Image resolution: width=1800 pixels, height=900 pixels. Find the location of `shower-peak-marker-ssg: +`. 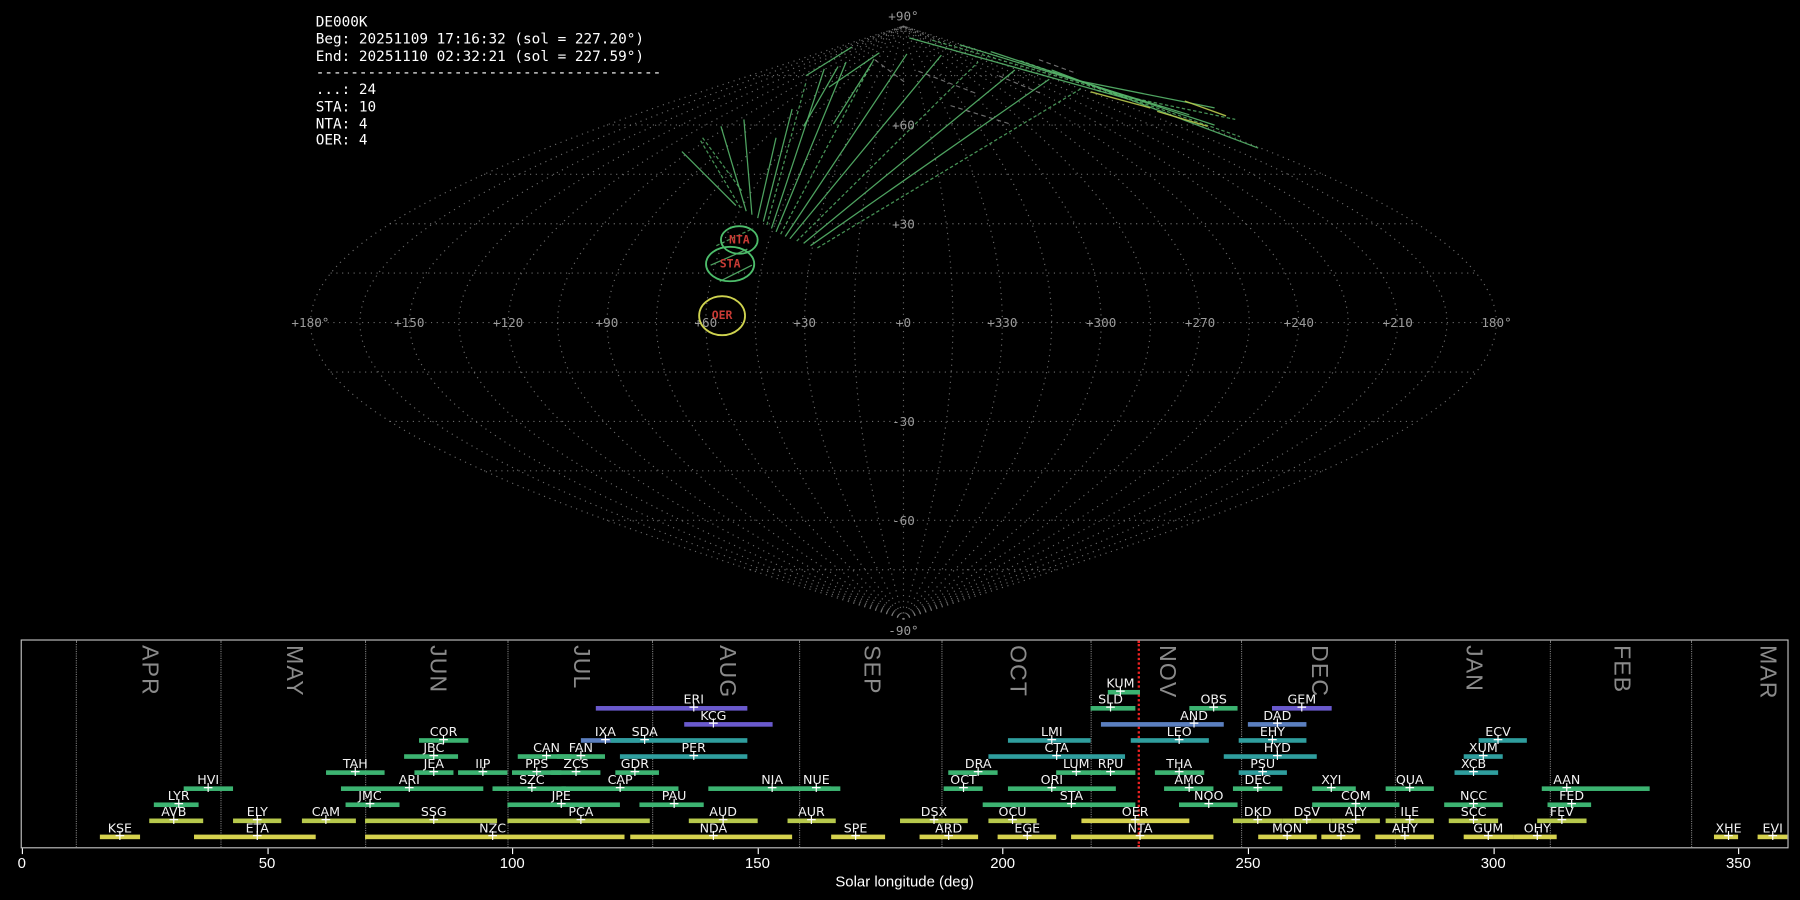

shower-peak-marker-ssg: + is located at coordinates (434, 819).